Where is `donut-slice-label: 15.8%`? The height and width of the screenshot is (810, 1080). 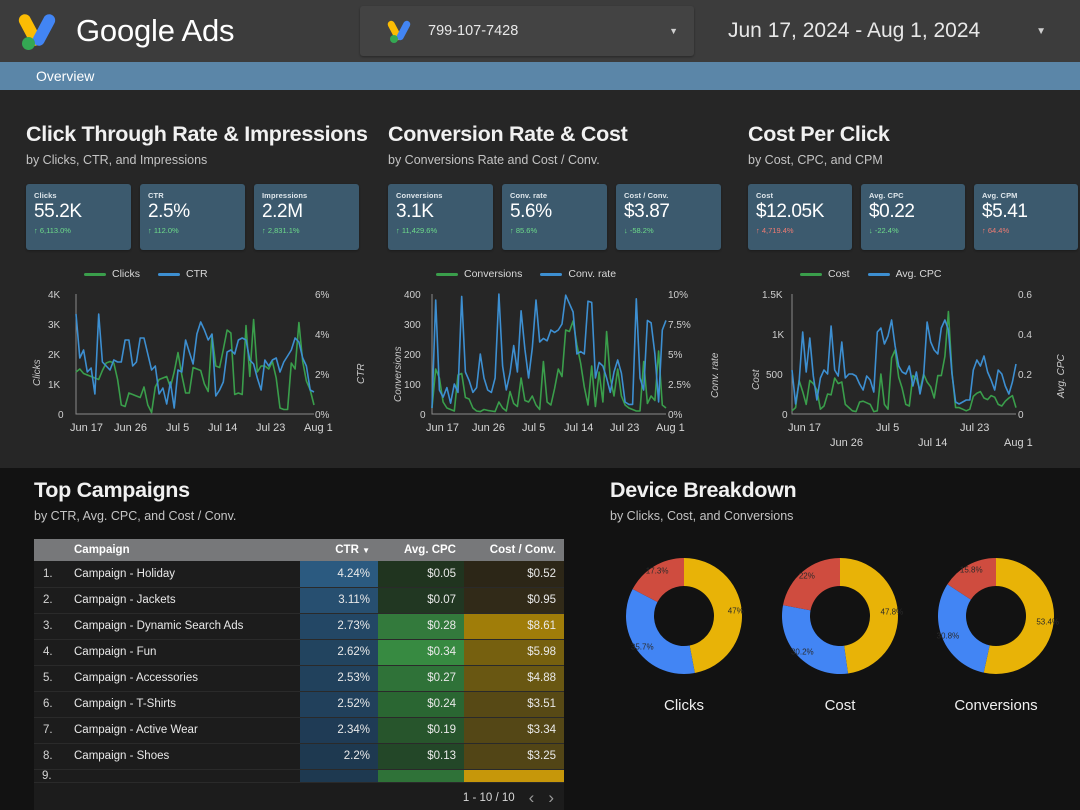
donut-slice-label: 15.8% is located at coordinates (971, 570).